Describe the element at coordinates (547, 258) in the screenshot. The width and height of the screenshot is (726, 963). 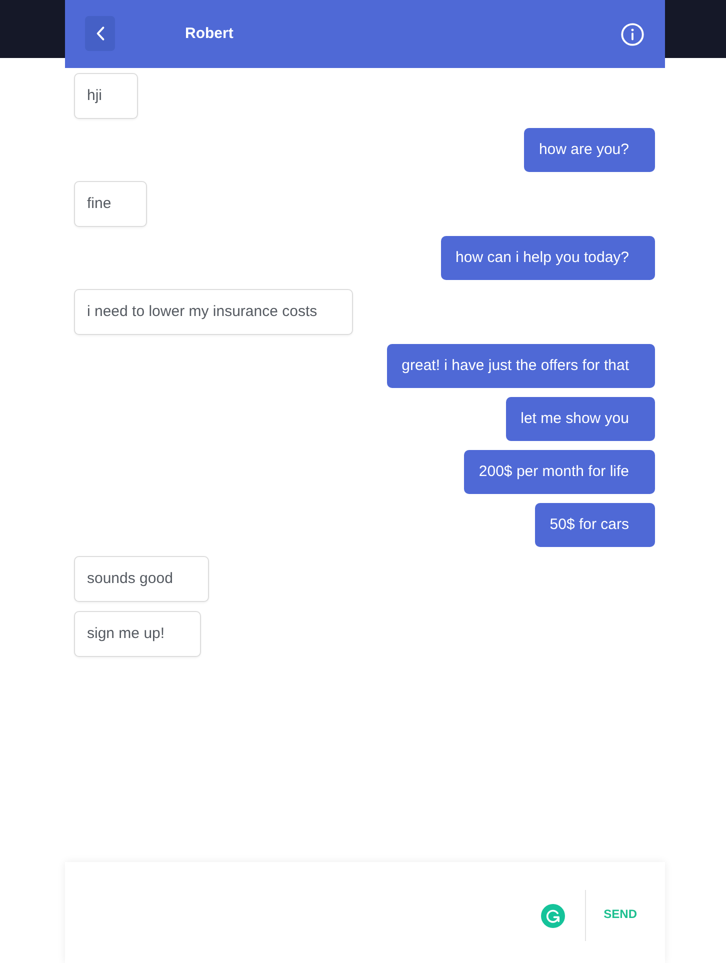
I see `sent-message-bubble: how can i help you today?` at that location.